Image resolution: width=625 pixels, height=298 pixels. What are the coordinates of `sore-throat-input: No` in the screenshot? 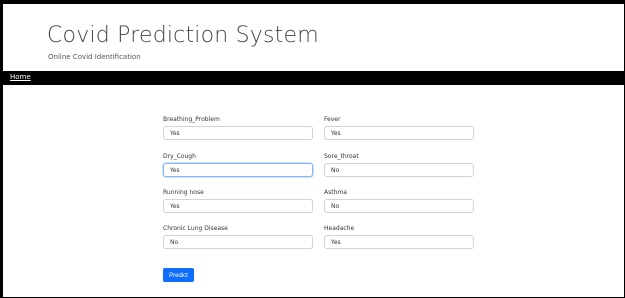 It's located at (399, 170).